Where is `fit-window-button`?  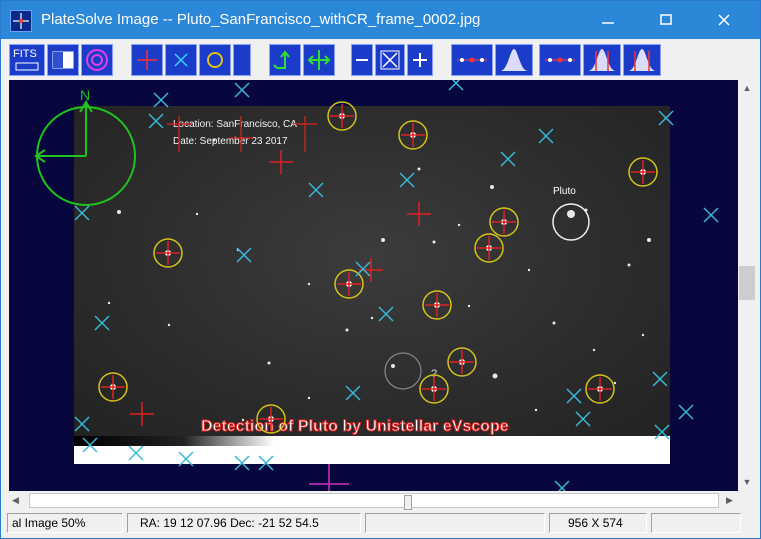
fit-window-button is located at coordinates (390, 60).